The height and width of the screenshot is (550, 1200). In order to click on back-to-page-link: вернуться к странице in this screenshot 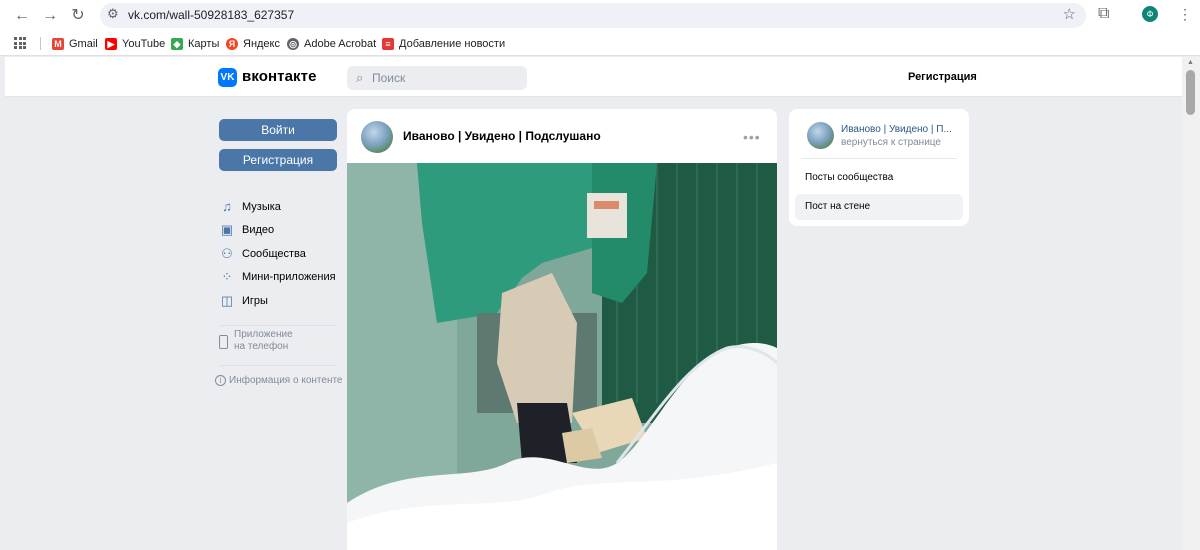, I will do `click(891, 142)`.